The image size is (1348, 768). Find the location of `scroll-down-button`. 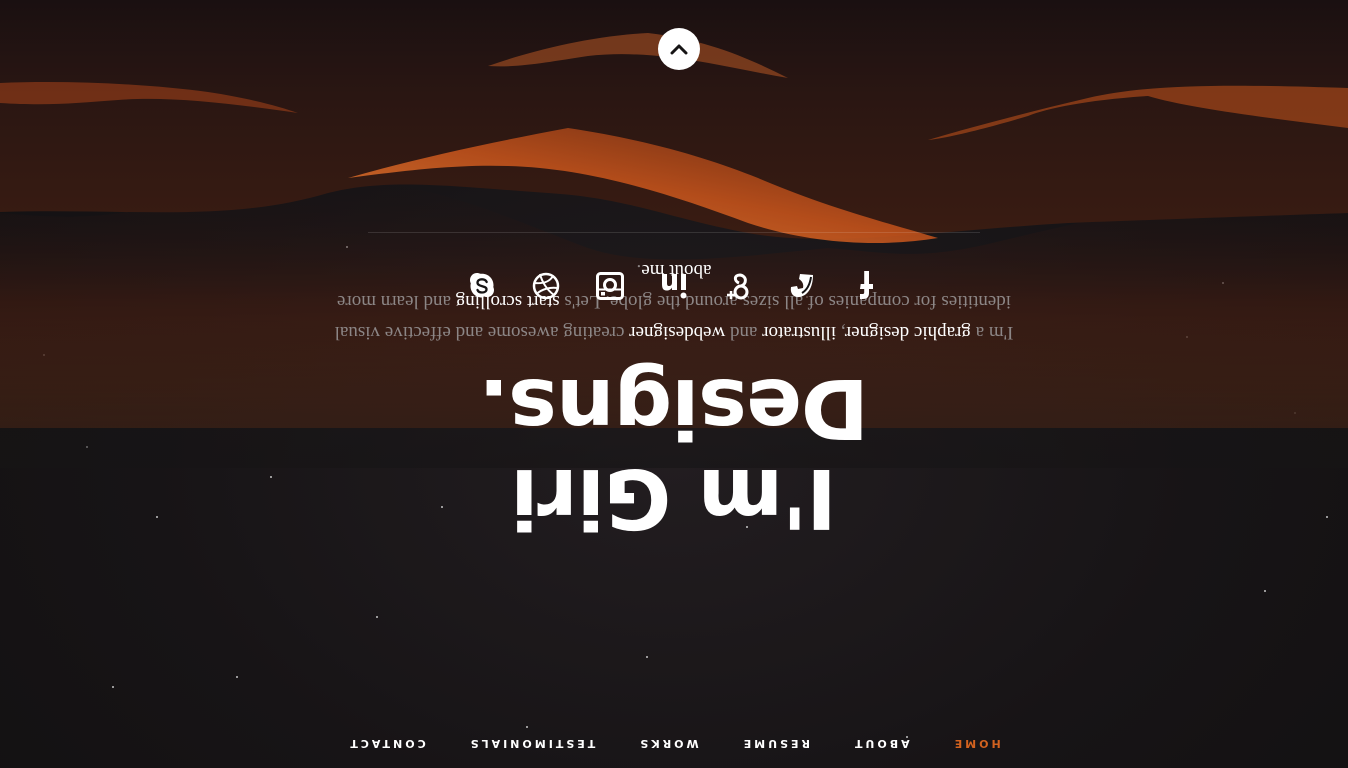

scroll-down-button is located at coordinates (679, 49).